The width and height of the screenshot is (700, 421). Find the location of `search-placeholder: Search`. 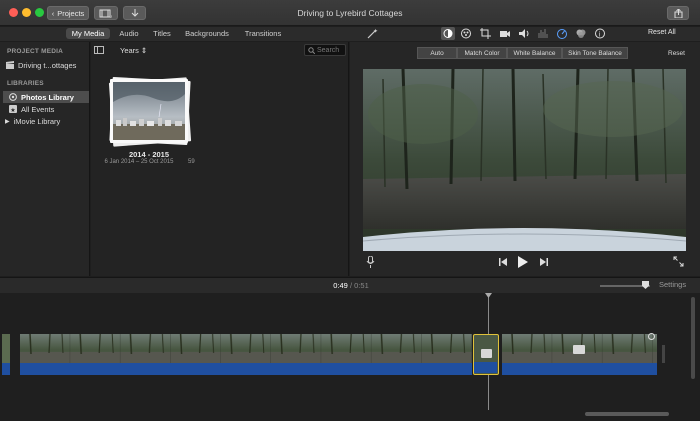

search-placeholder: Search is located at coordinates (328, 50).